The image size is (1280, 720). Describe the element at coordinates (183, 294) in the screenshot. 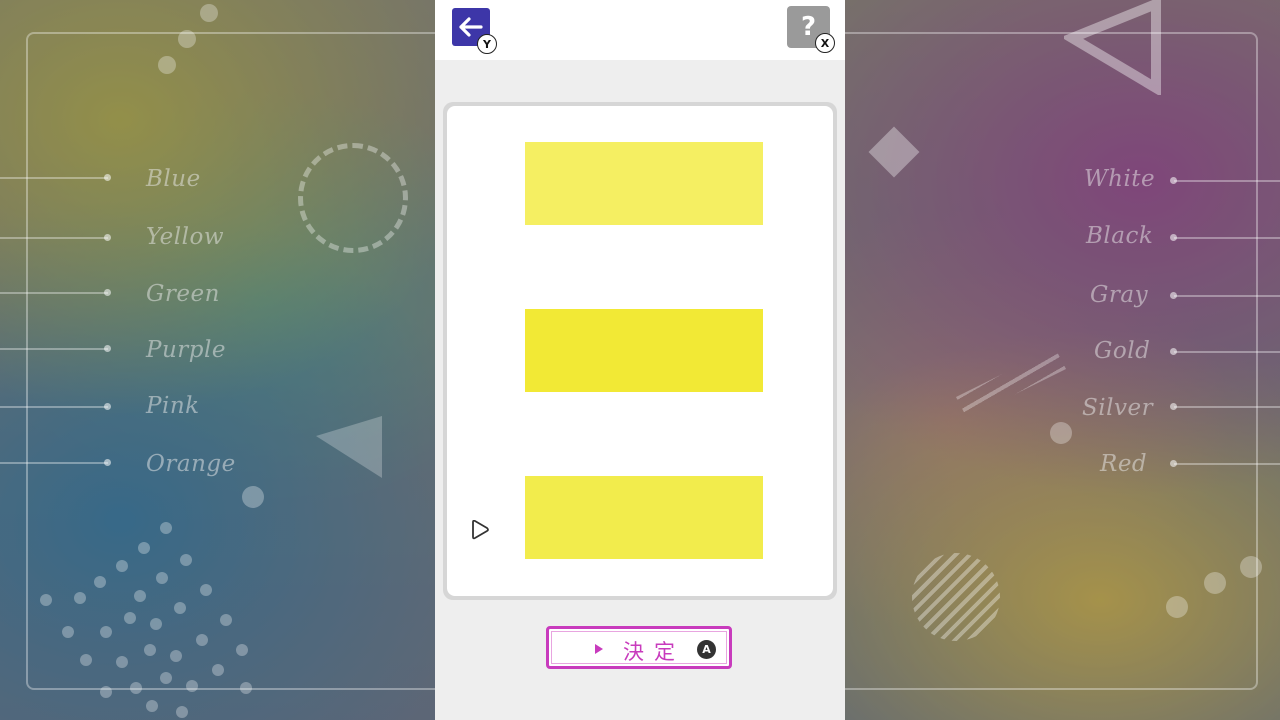

I see `color-label-green: Green` at that location.